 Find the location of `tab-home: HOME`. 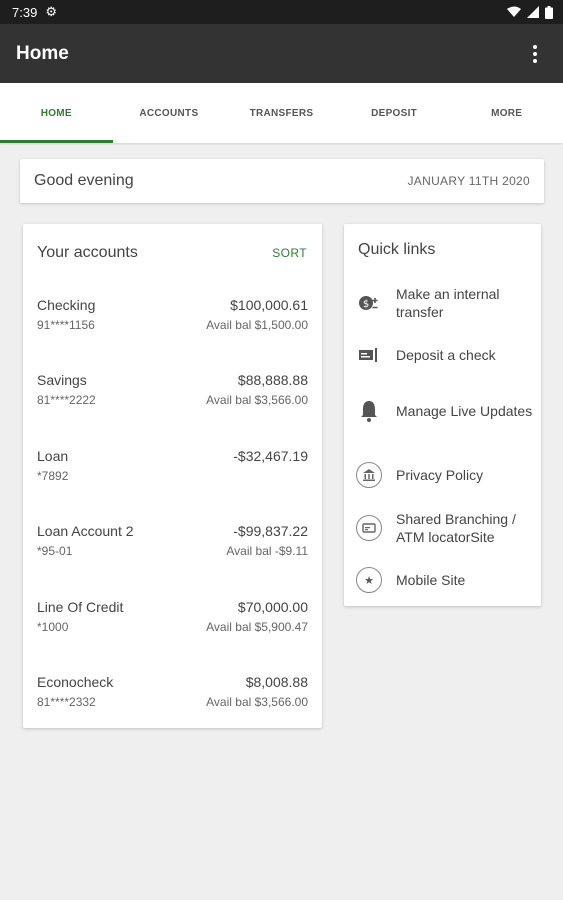

tab-home: HOME is located at coordinates (56, 113).